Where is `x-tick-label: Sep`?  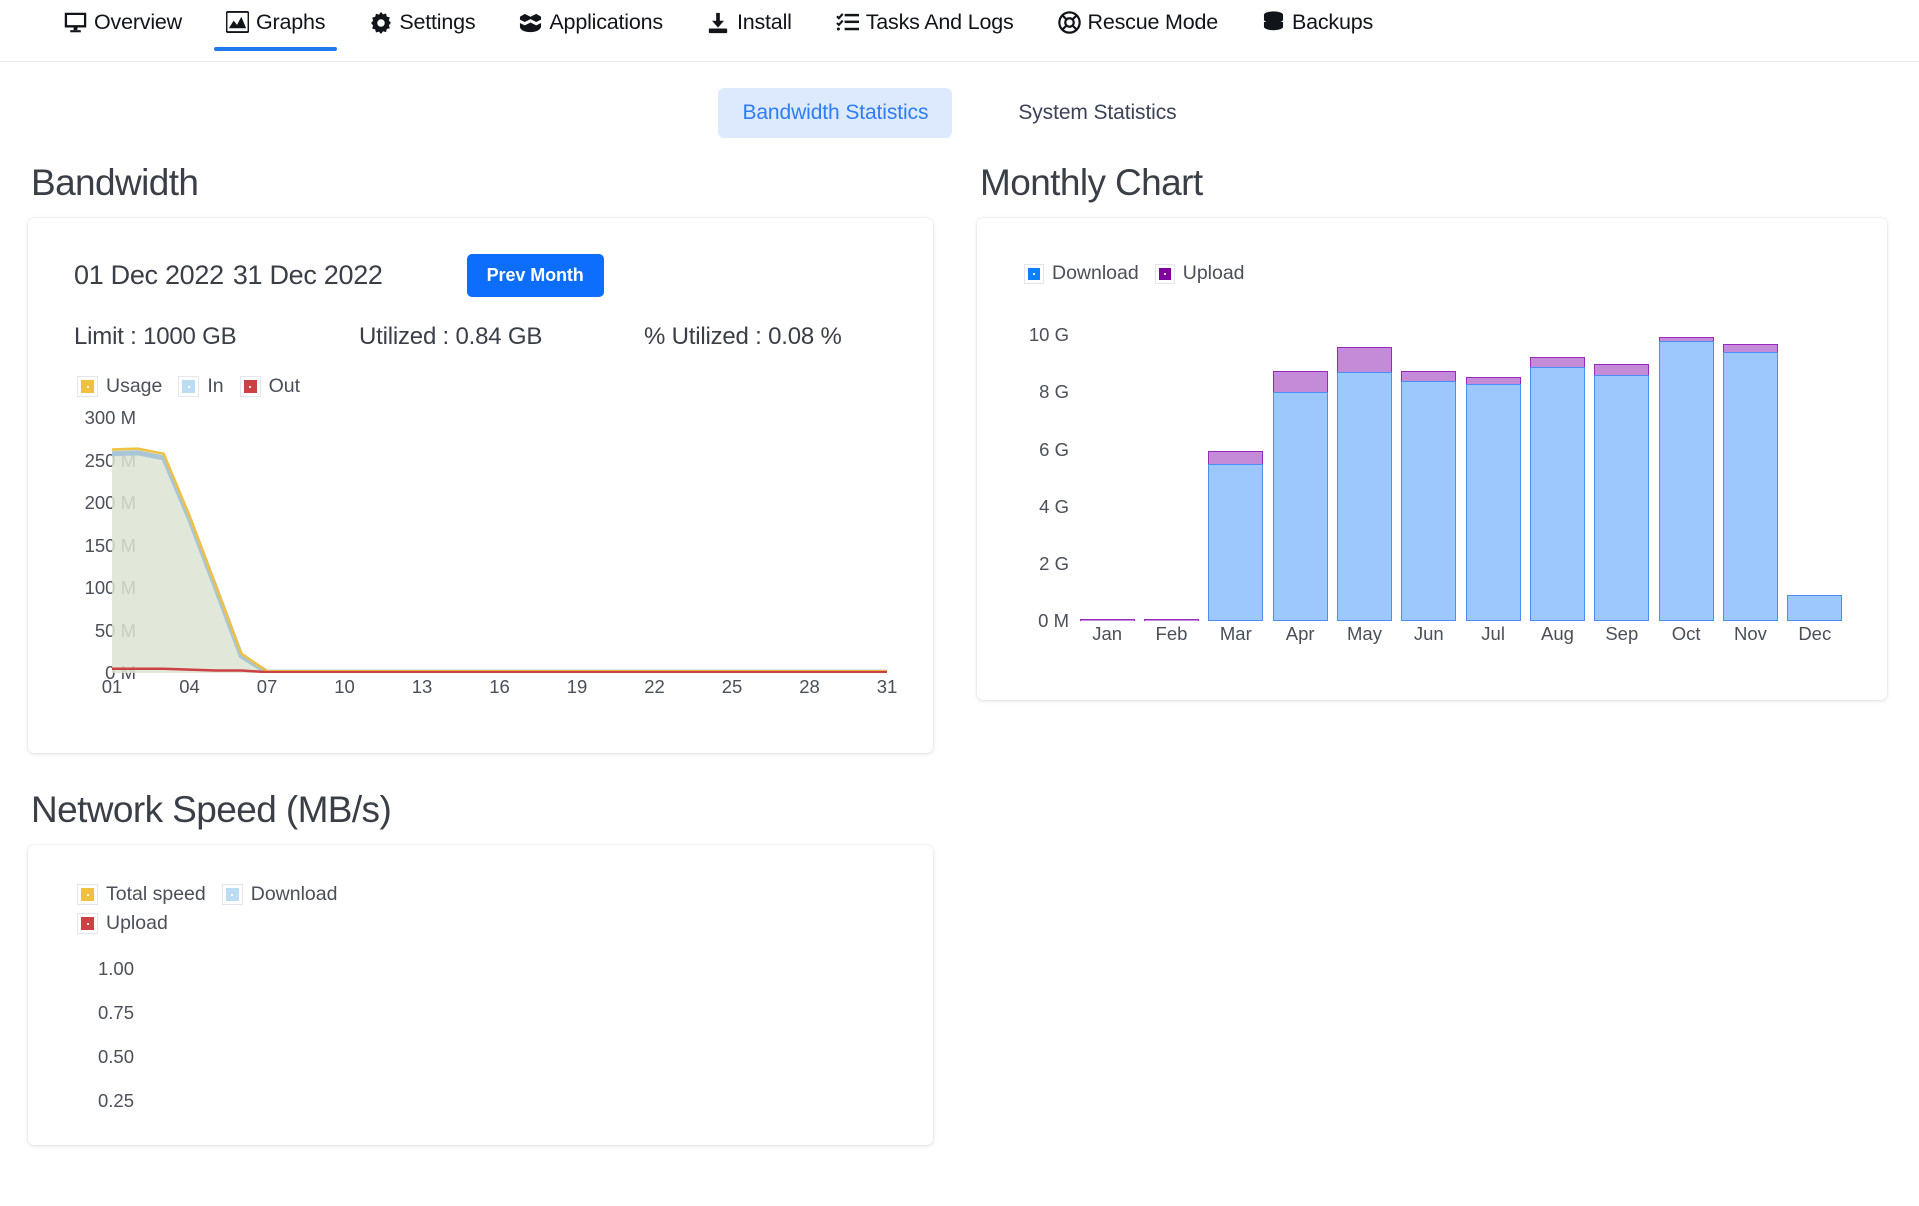 x-tick-label: Sep is located at coordinates (1622, 633).